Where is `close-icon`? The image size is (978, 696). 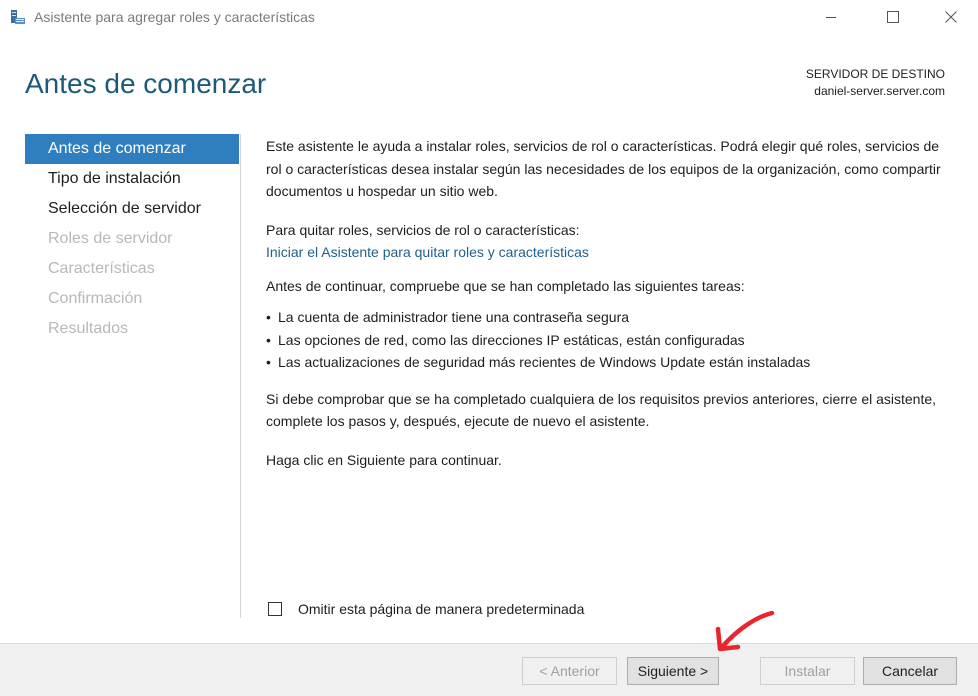 close-icon is located at coordinates (951, 17).